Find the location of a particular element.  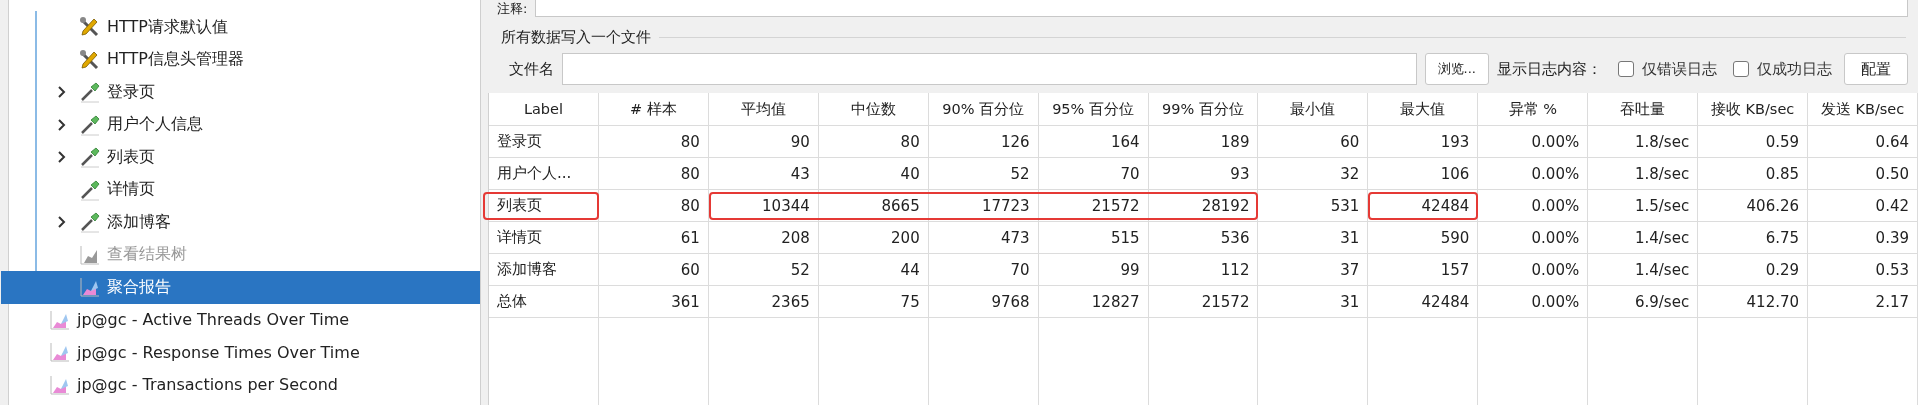

tree-item: 添加博客 is located at coordinates (258, 222).